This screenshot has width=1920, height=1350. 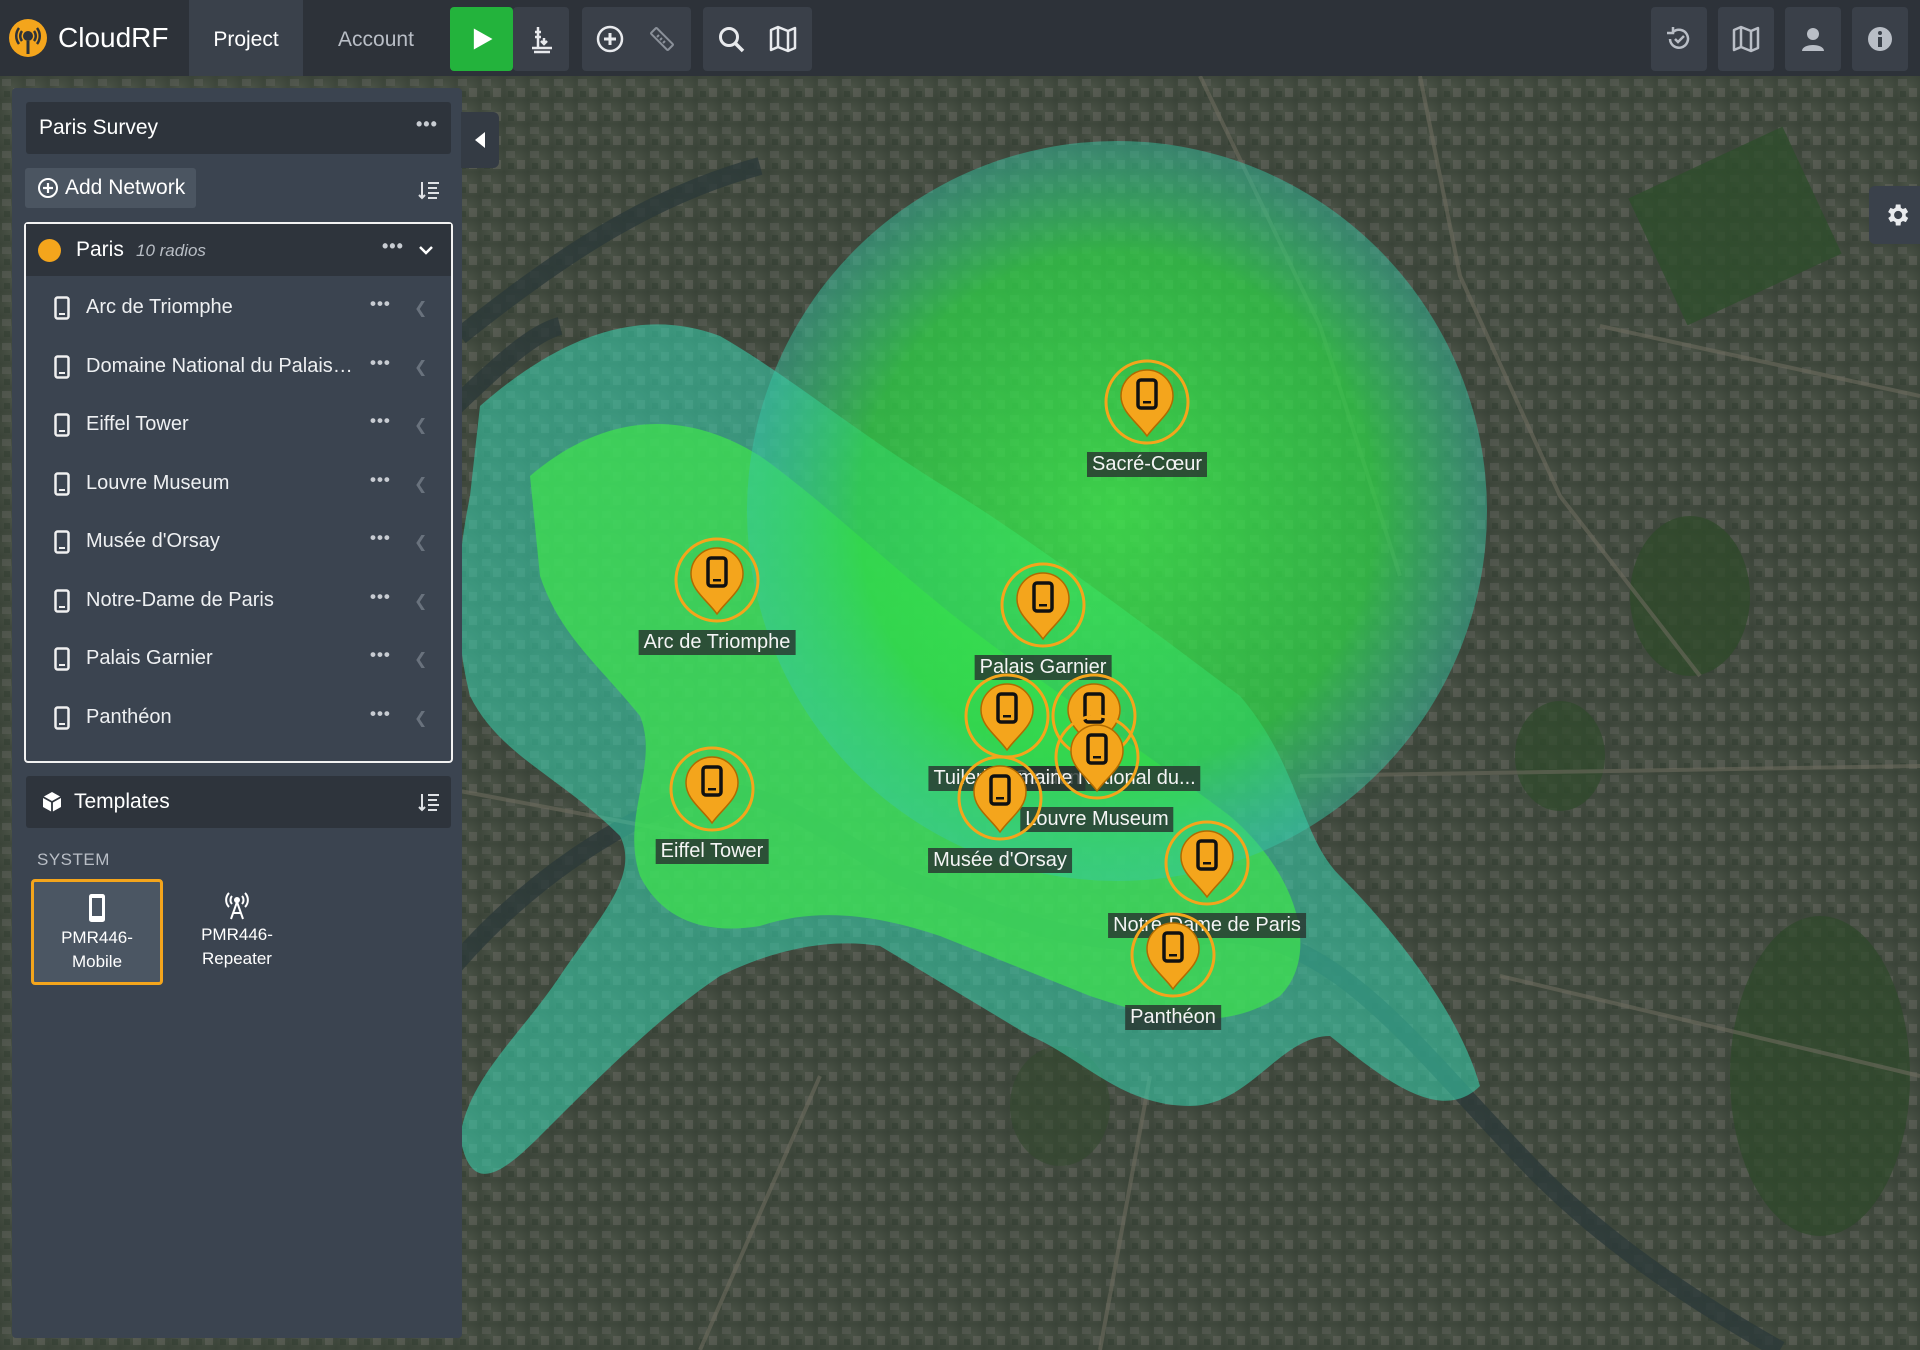 What do you see at coordinates (1897, 215) in the screenshot?
I see `gear-icon` at bounding box center [1897, 215].